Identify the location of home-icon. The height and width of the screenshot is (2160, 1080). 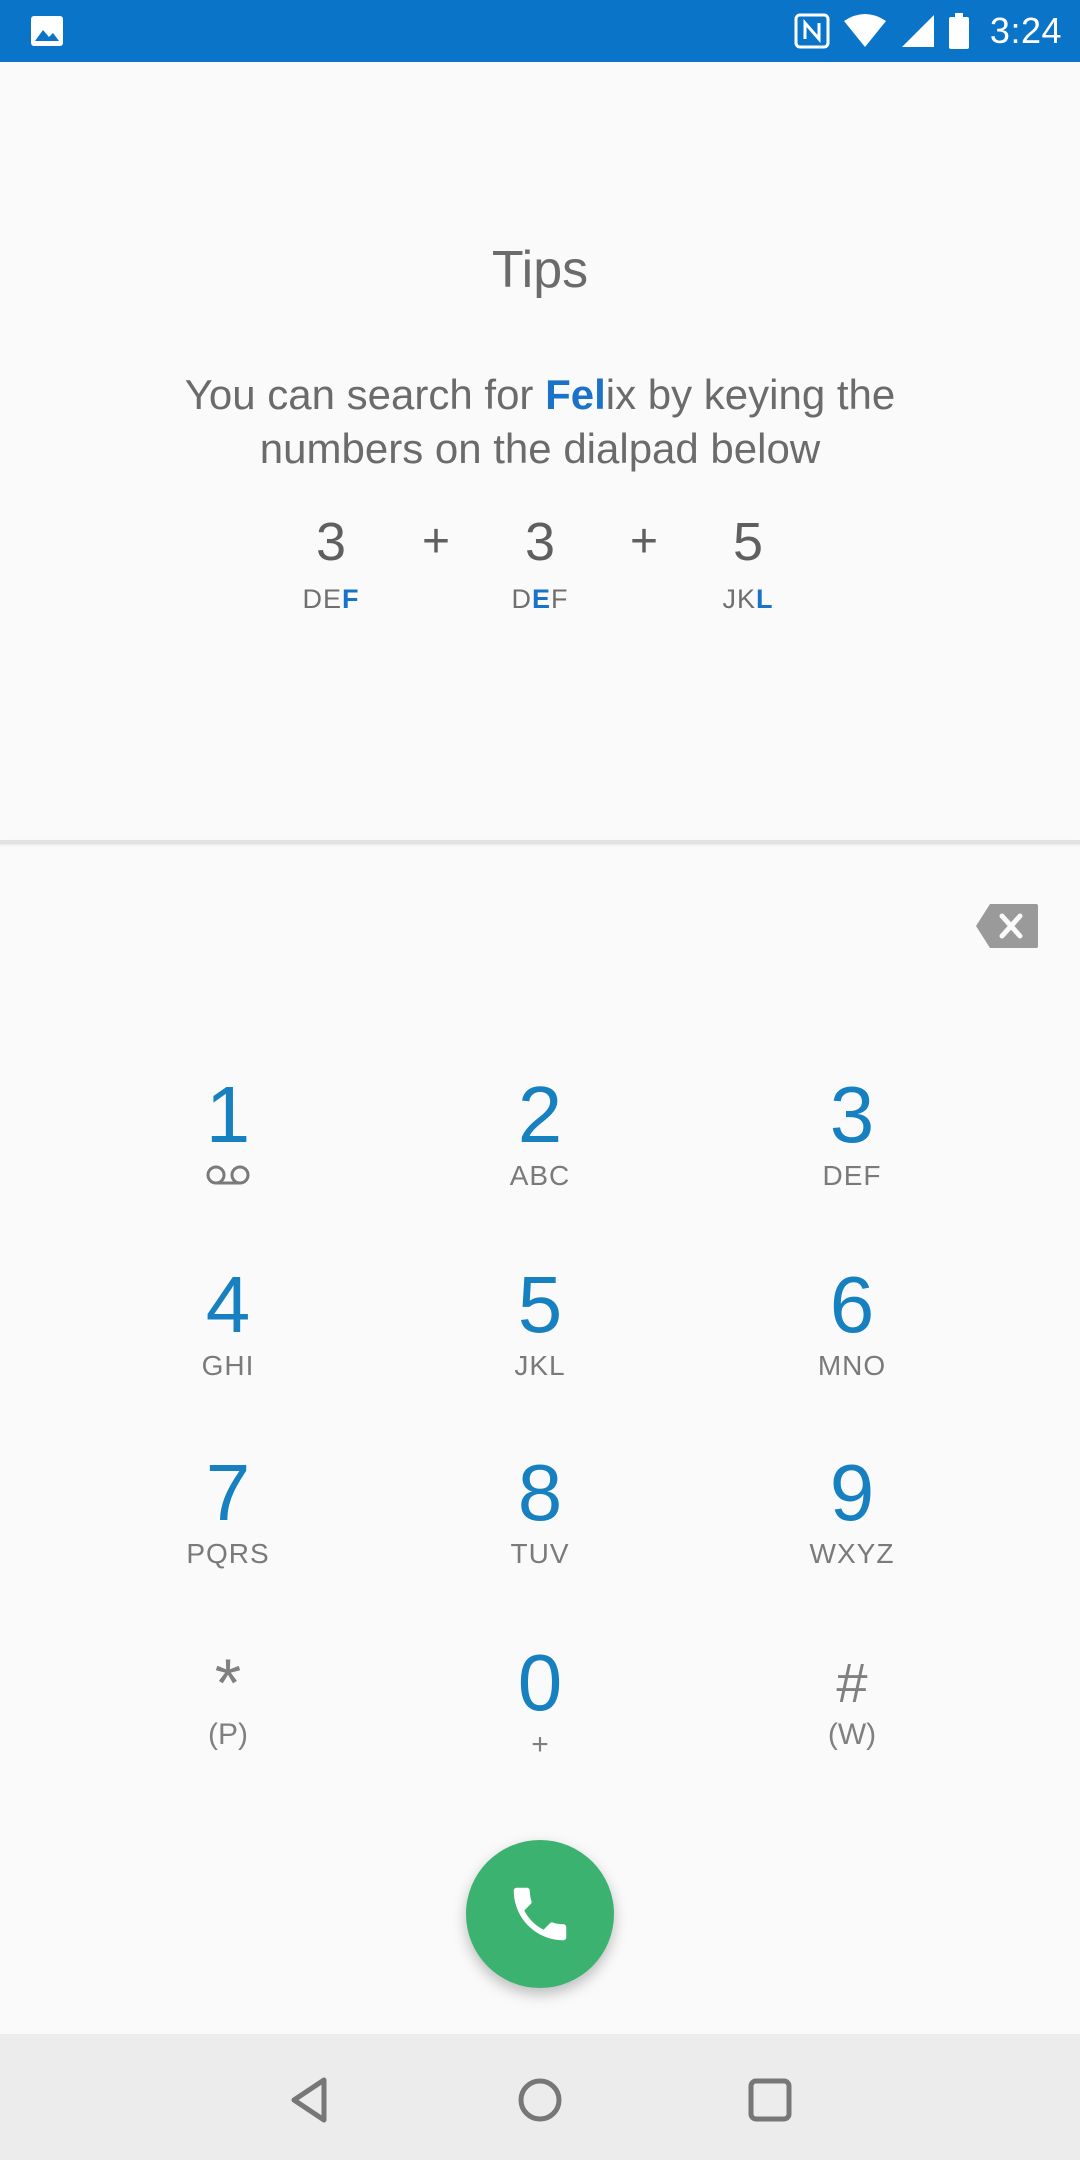
(540, 2100).